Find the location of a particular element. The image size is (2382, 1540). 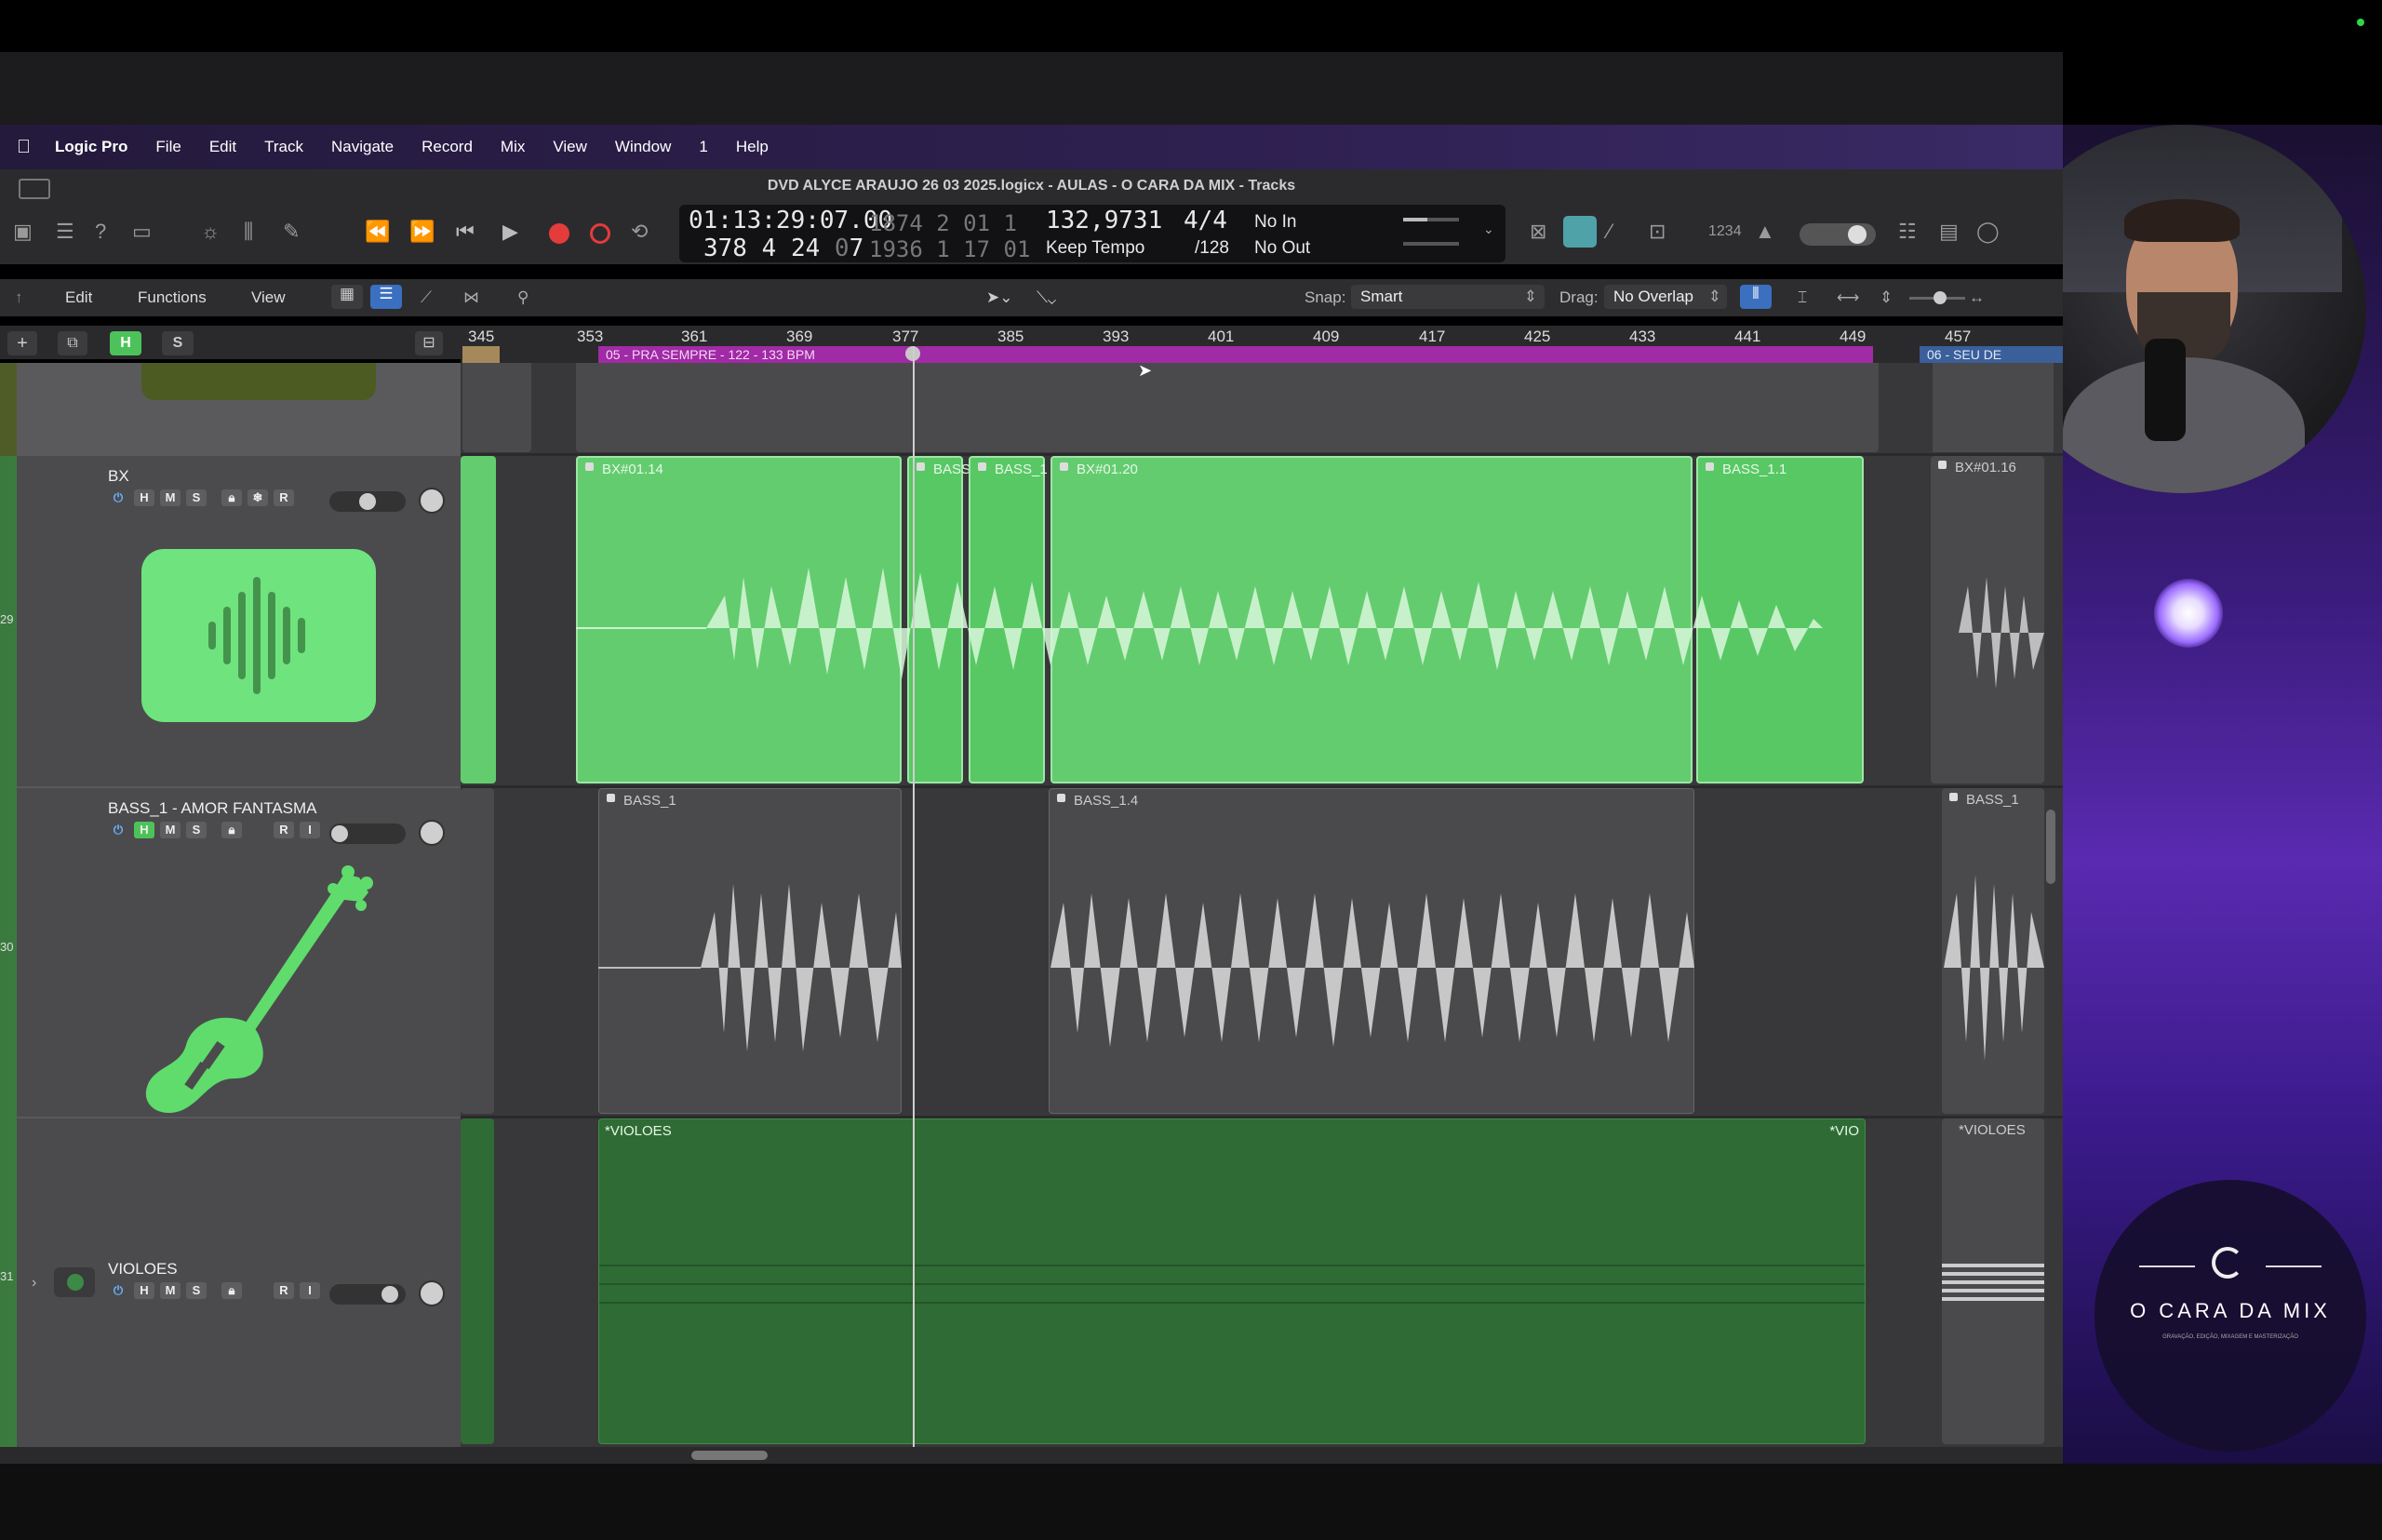

notepad-icon: ▤ is located at coordinates (1949, 232).